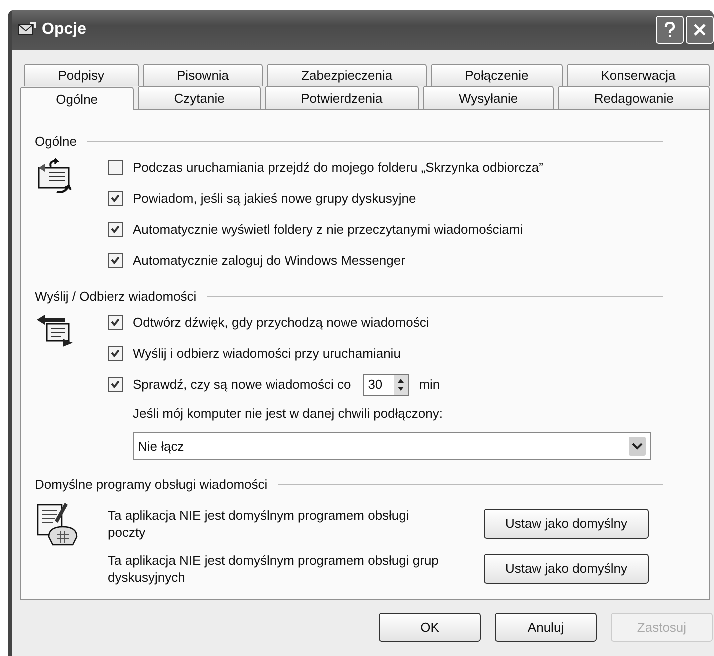 This screenshot has width=714, height=656. I want to click on tab: Pisownia, so click(203, 75).